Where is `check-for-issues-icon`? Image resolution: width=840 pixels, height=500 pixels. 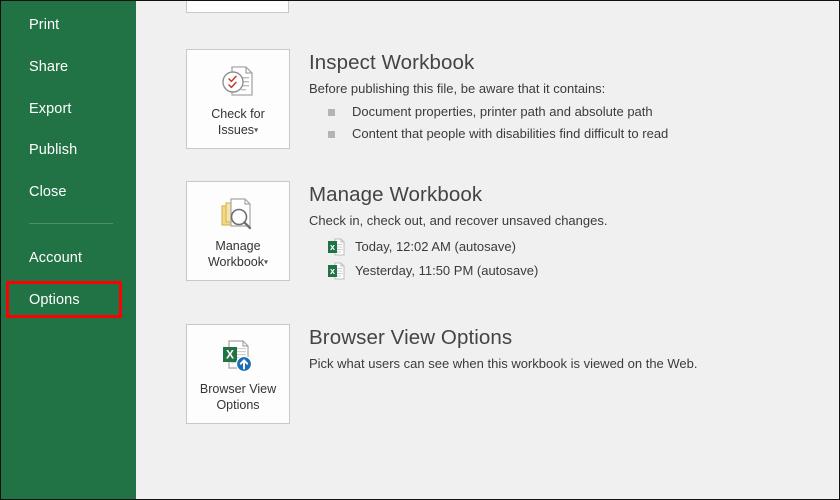 check-for-issues-icon is located at coordinates (238, 82).